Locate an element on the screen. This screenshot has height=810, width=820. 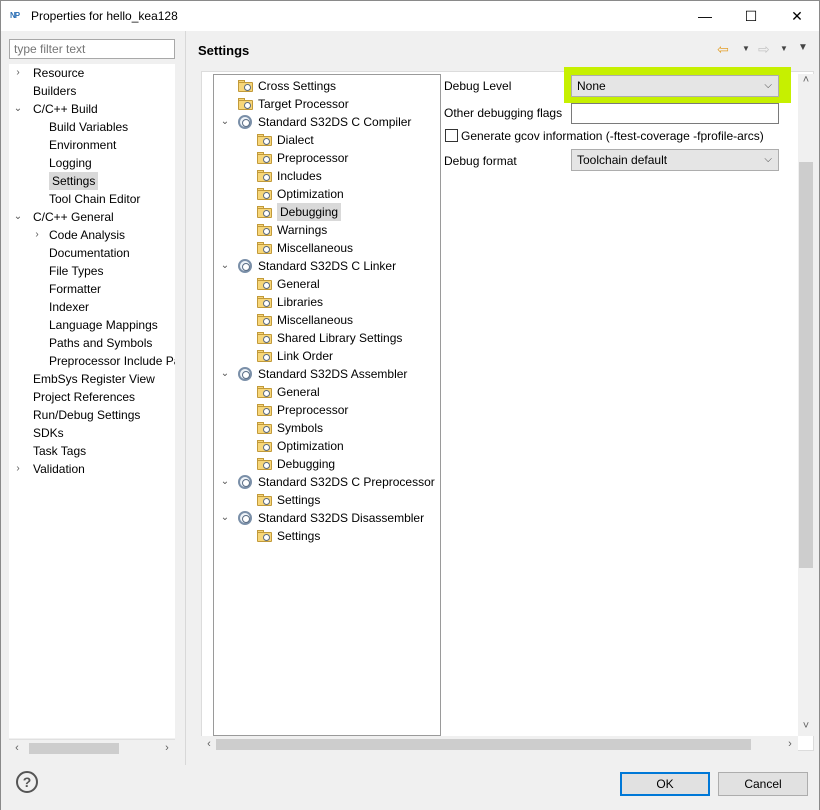
chevron-down-icon: ⌵ is located at coordinates (768, 85).